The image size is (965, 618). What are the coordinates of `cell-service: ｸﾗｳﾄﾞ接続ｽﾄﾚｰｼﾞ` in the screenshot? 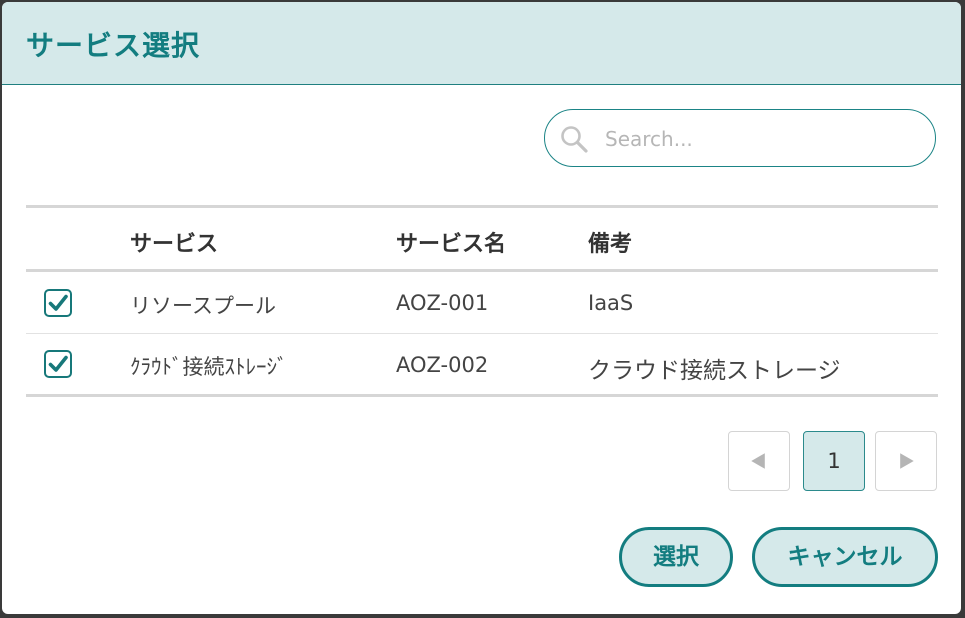 It's located at (209, 367).